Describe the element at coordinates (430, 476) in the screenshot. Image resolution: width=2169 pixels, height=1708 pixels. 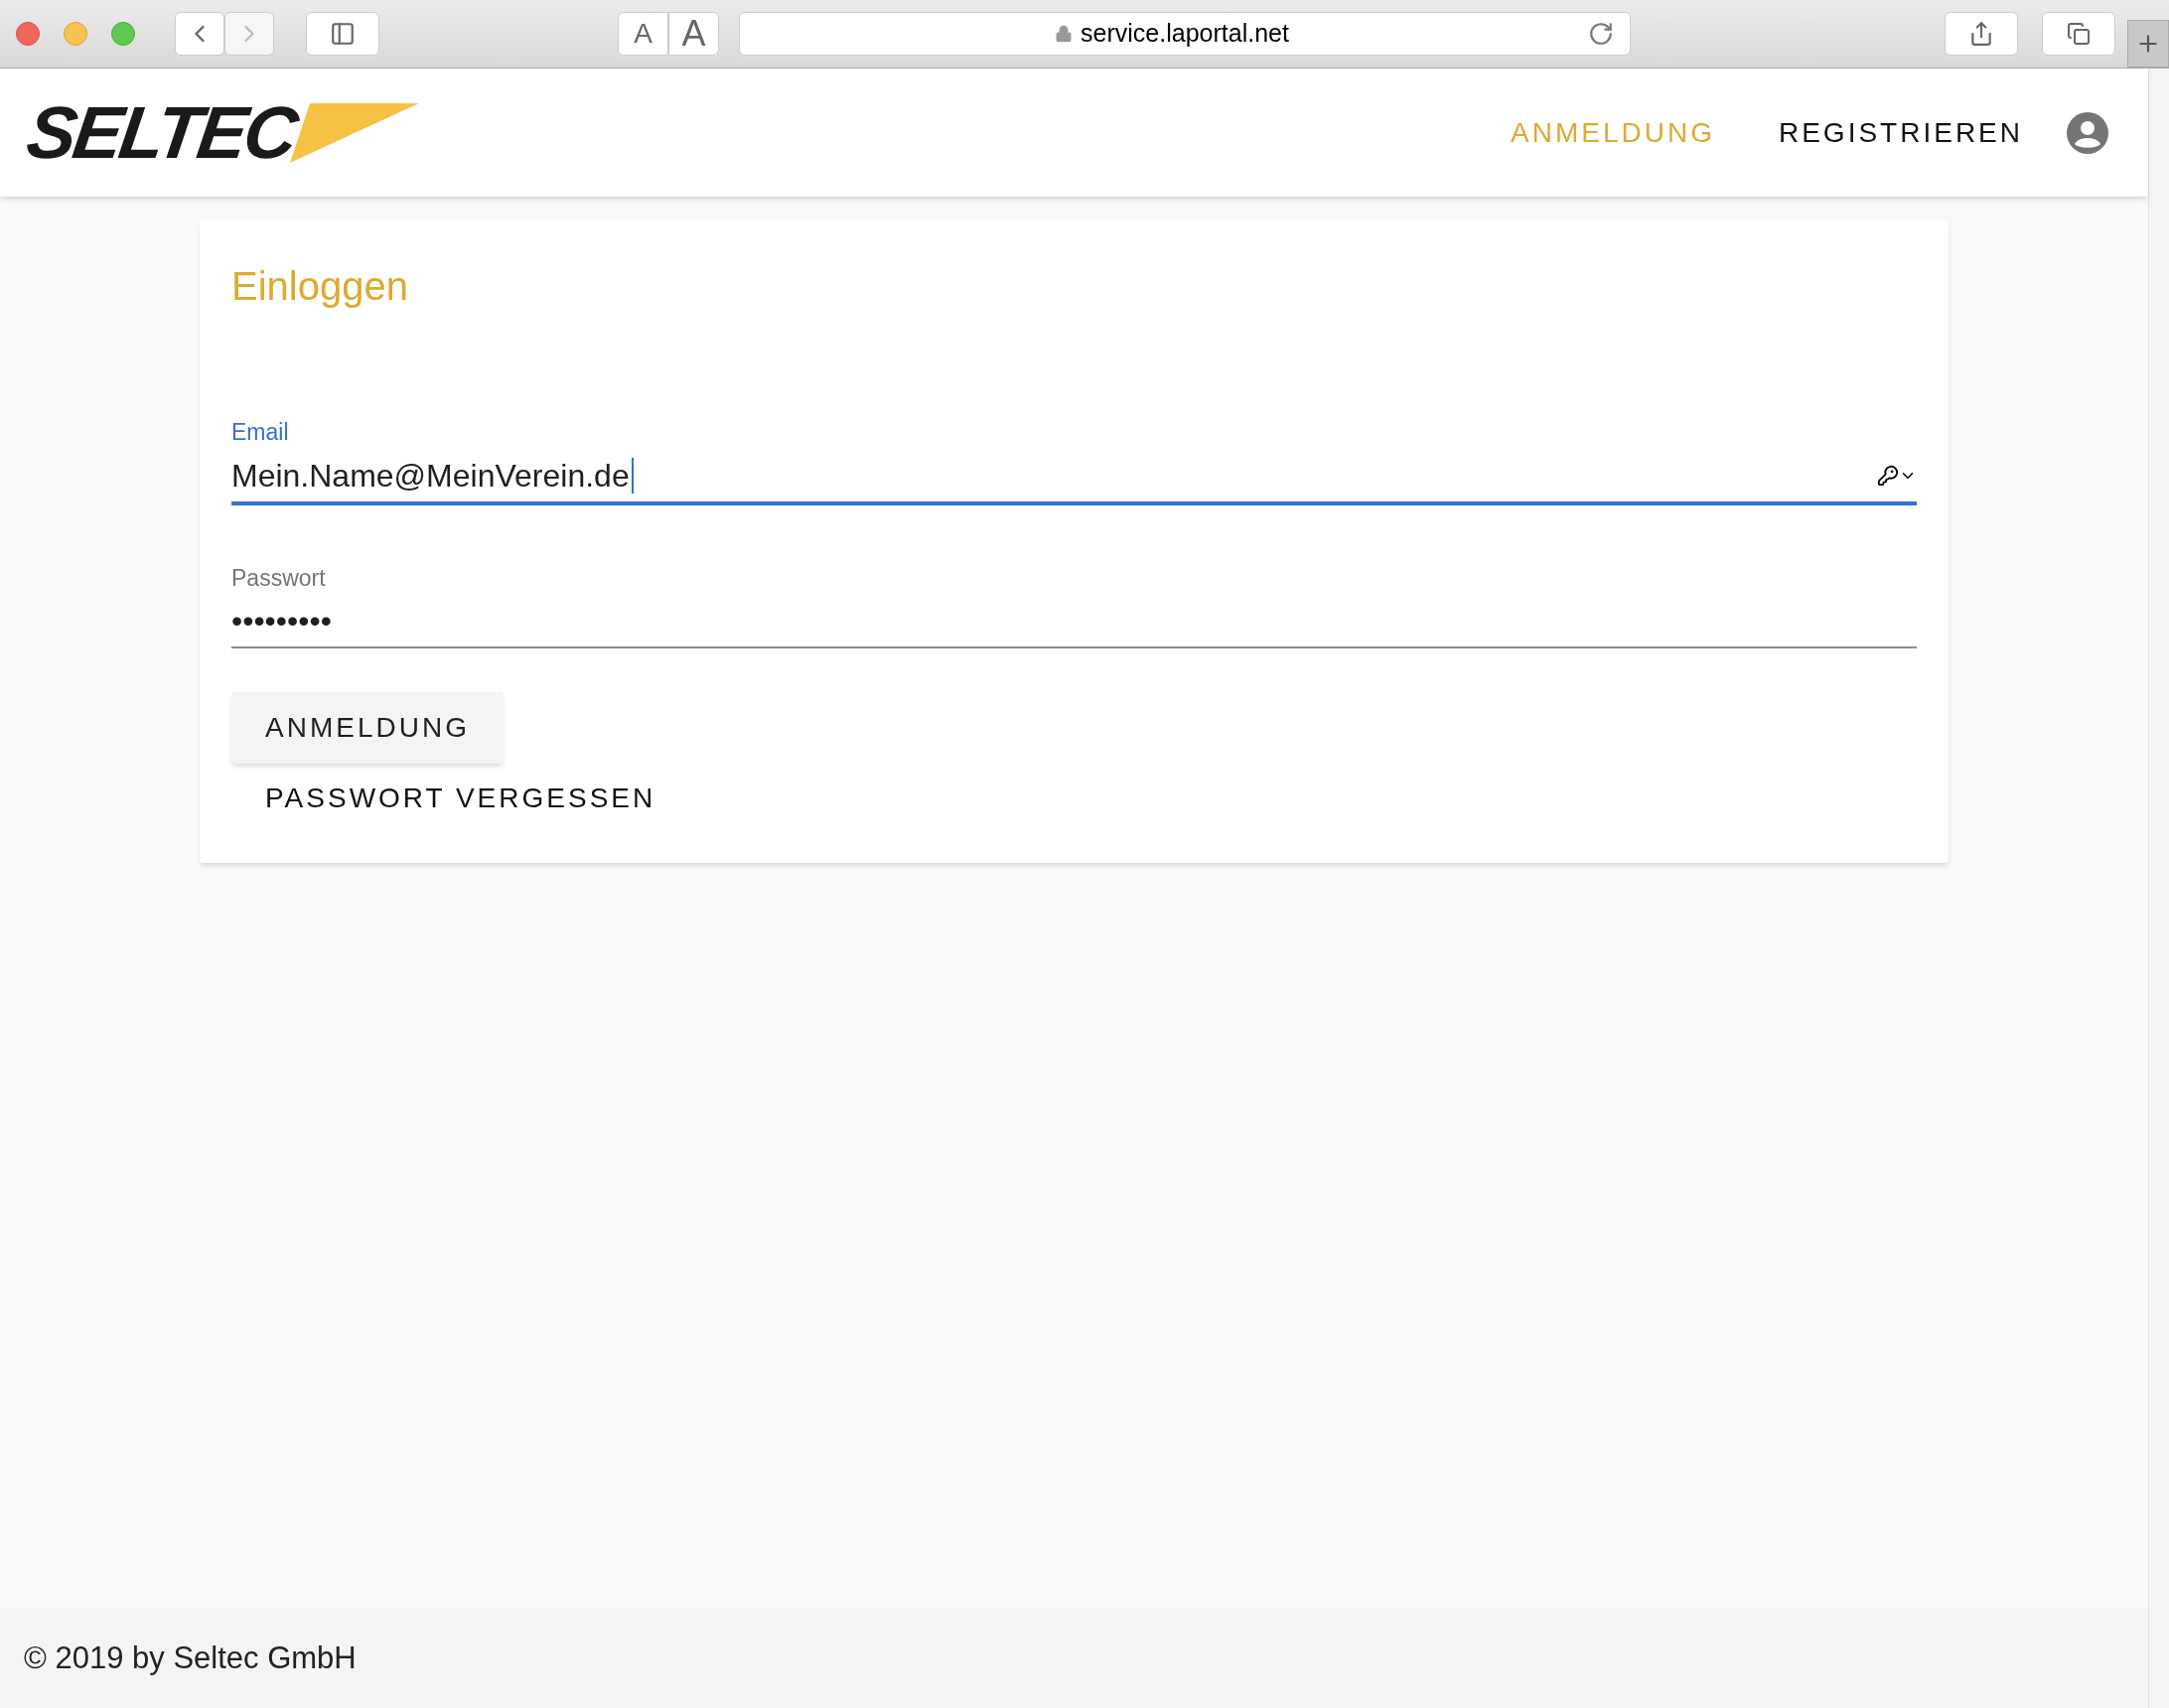
I see `field-value: Mein.Name@MeinVerein.de` at that location.